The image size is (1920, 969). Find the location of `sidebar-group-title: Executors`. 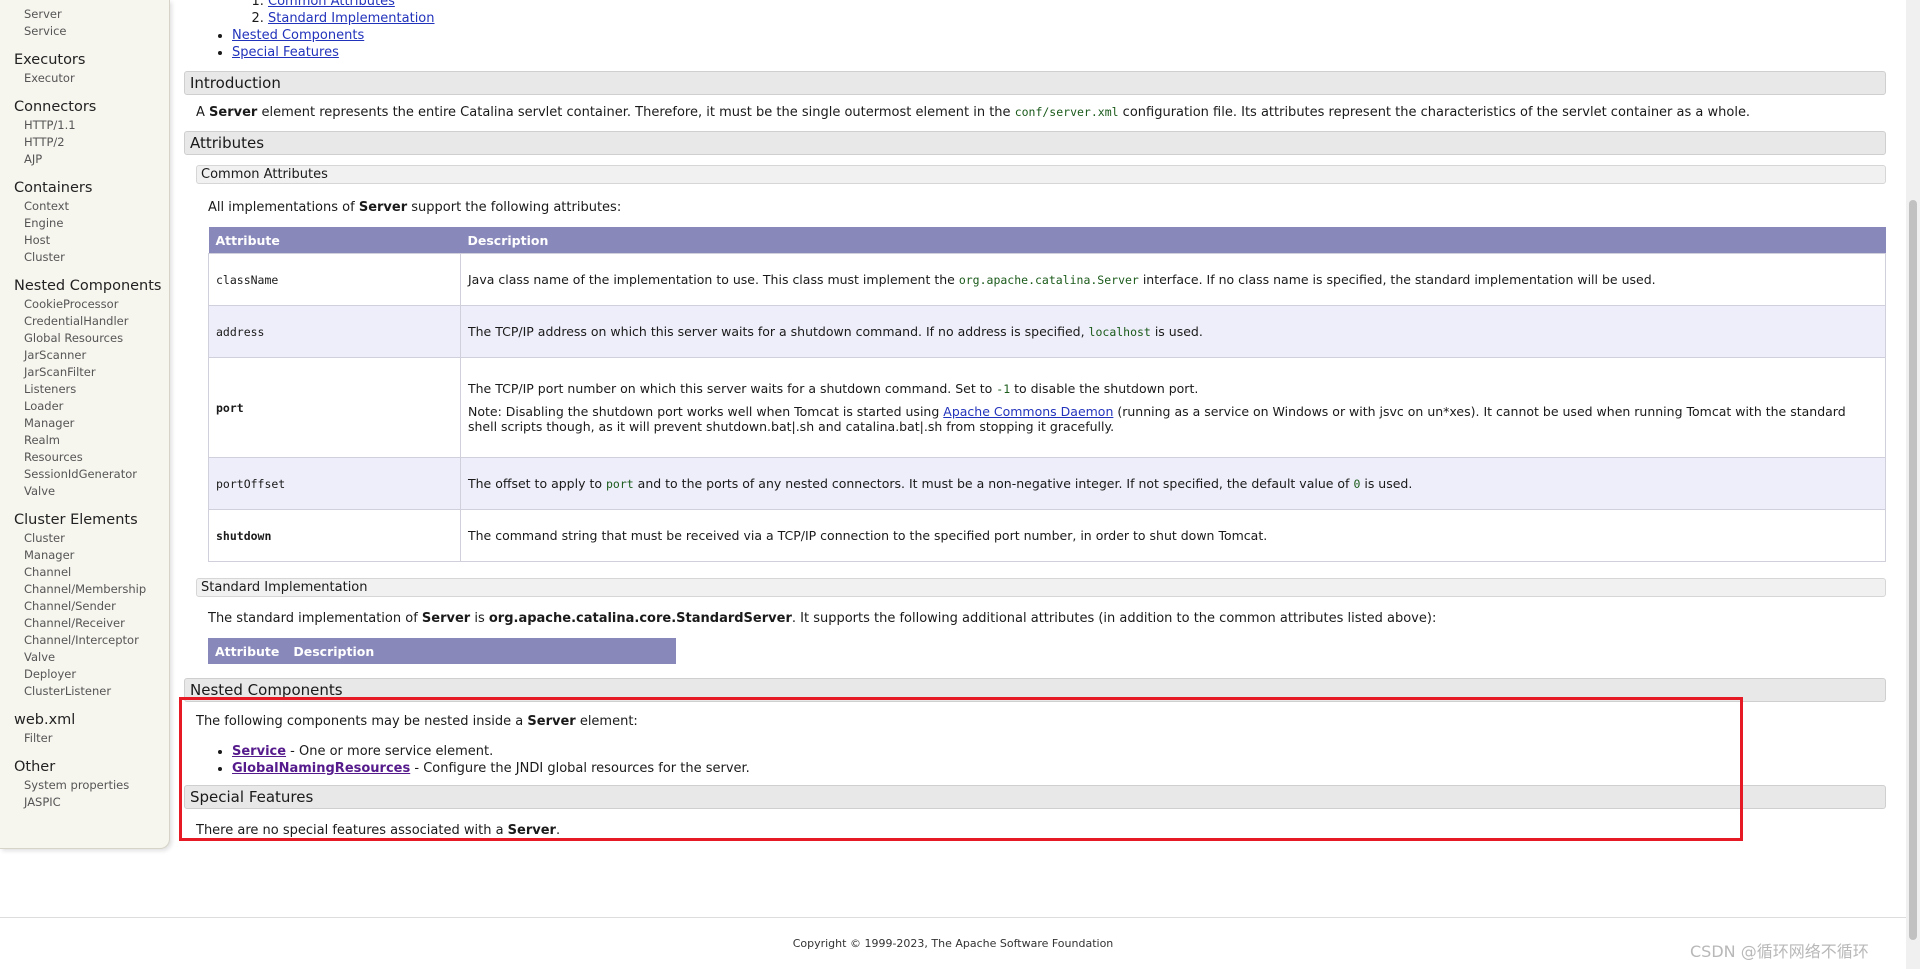

sidebar-group-title: Executors is located at coordinates (50, 60).